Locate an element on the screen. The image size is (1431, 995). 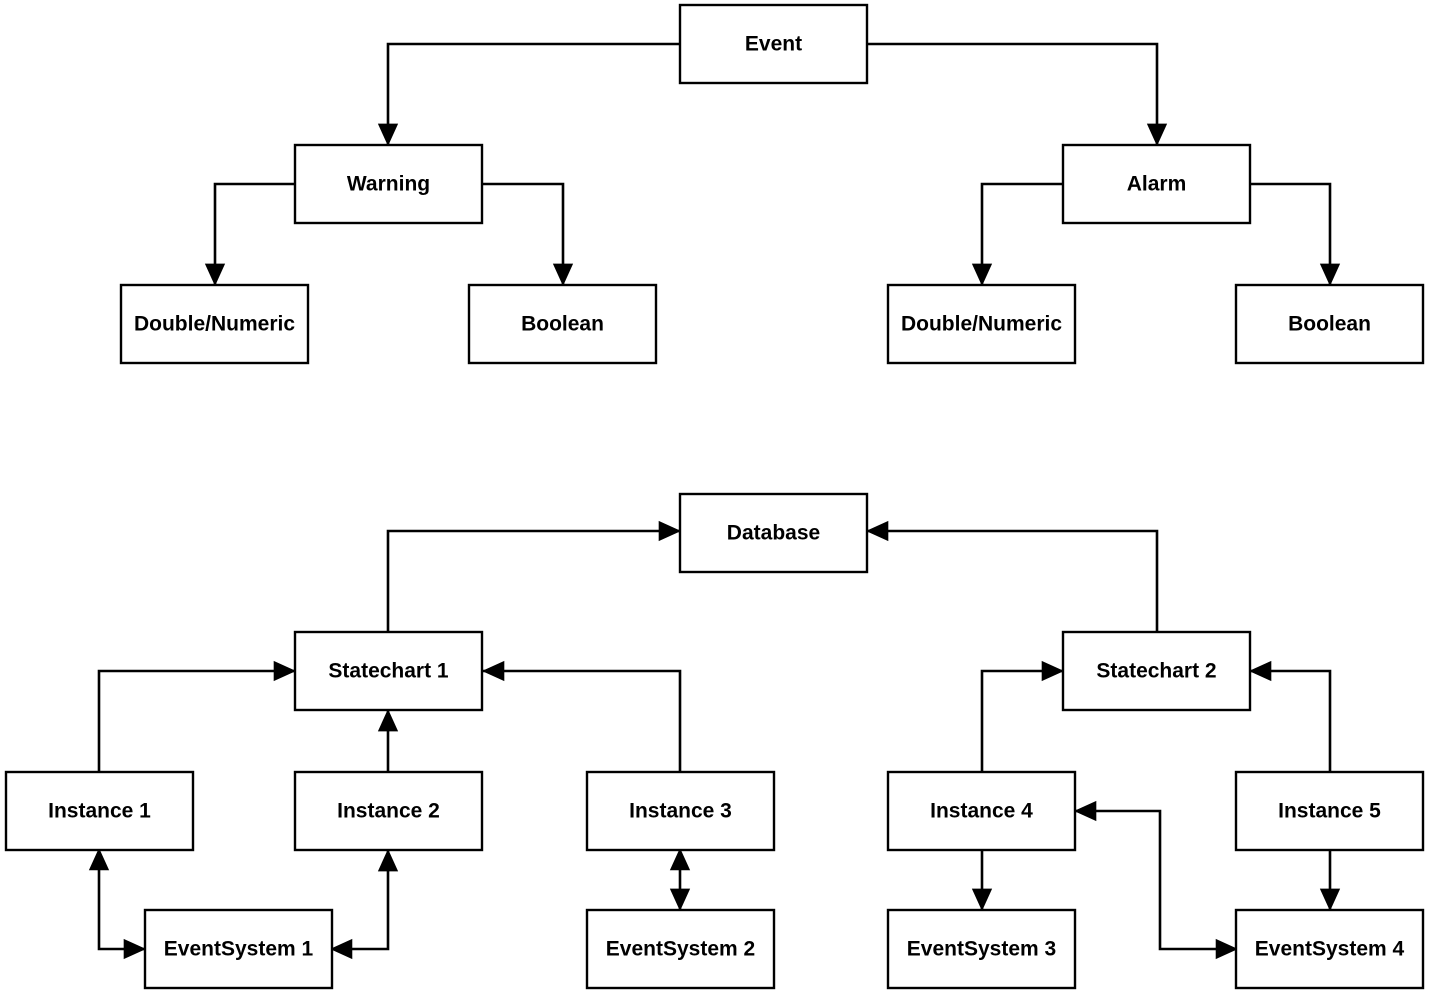
node-alarm-bool: Boolean is located at coordinates (1329, 324).